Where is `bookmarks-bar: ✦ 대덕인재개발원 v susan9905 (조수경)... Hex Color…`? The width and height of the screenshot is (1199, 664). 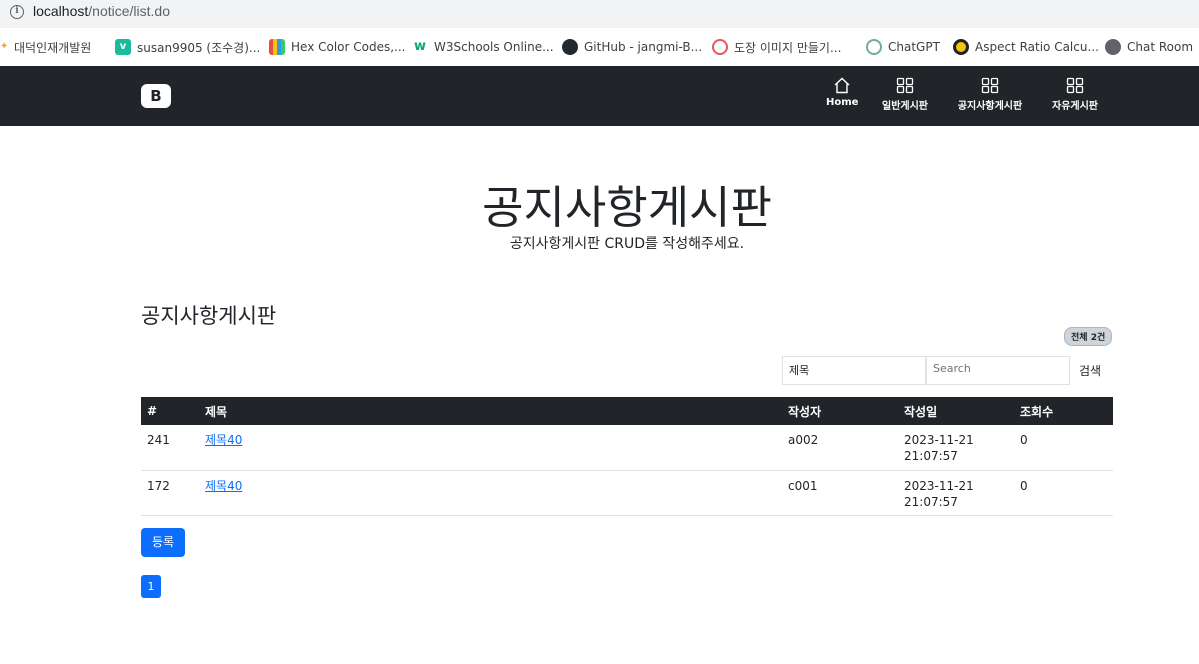 bookmarks-bar: ✦ 대덕인재개발원 v susan9905 (조수경)... Hex Color… is located at coordinates (599, 47).